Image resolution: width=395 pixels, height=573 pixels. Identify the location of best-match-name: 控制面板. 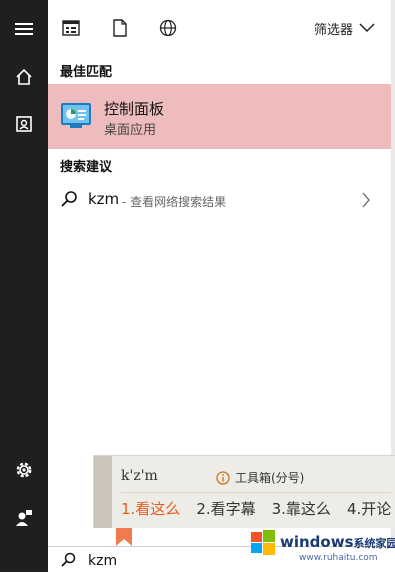
(134, 109).